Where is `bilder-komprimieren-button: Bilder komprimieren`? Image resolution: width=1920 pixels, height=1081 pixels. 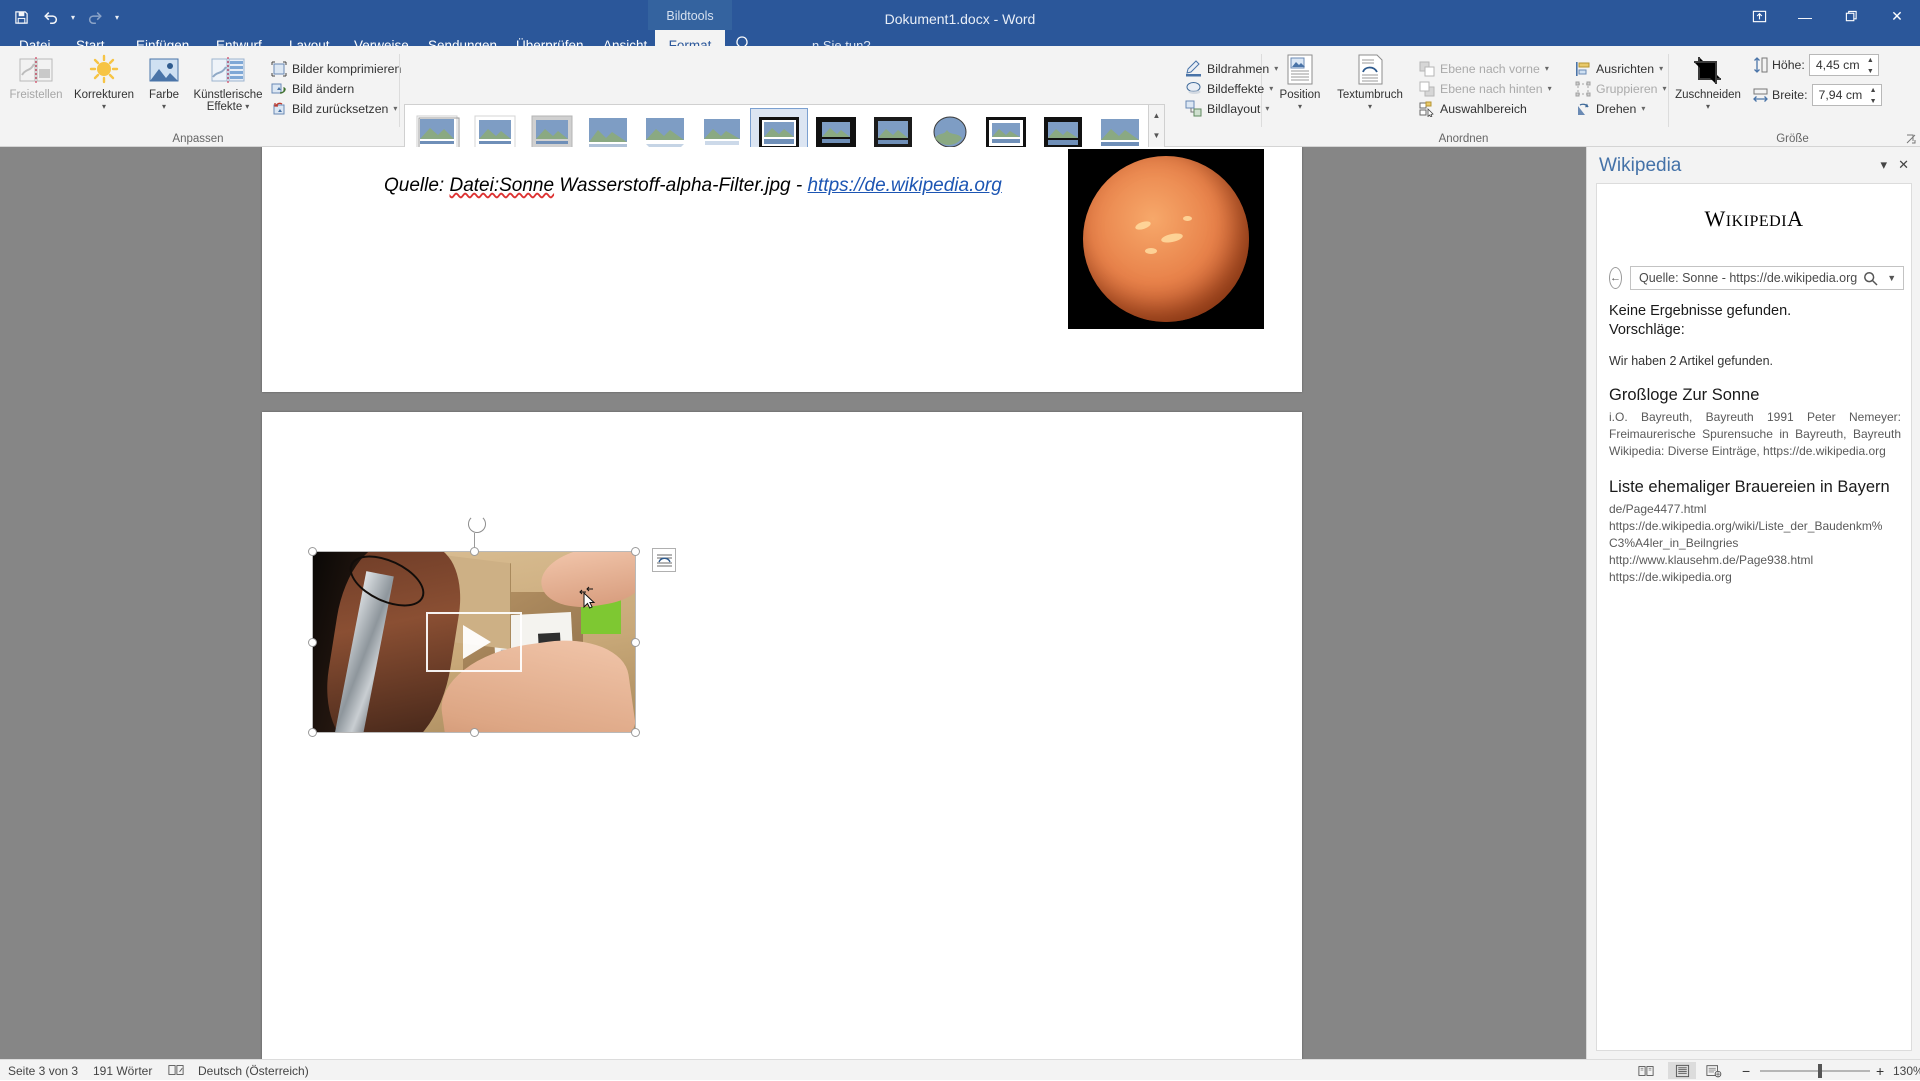 bilder-komprimieren-button: Bilder komprimieren is located at coordinates (336, 68).